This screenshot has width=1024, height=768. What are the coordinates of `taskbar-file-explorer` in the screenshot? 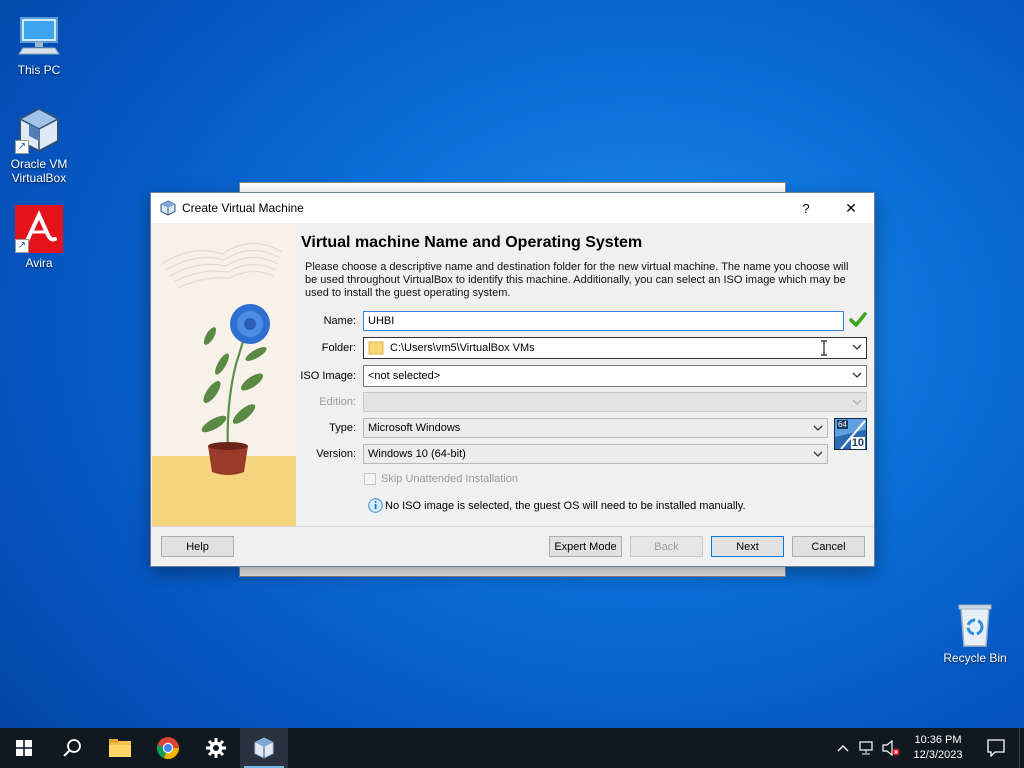 It's located at (120, 748).